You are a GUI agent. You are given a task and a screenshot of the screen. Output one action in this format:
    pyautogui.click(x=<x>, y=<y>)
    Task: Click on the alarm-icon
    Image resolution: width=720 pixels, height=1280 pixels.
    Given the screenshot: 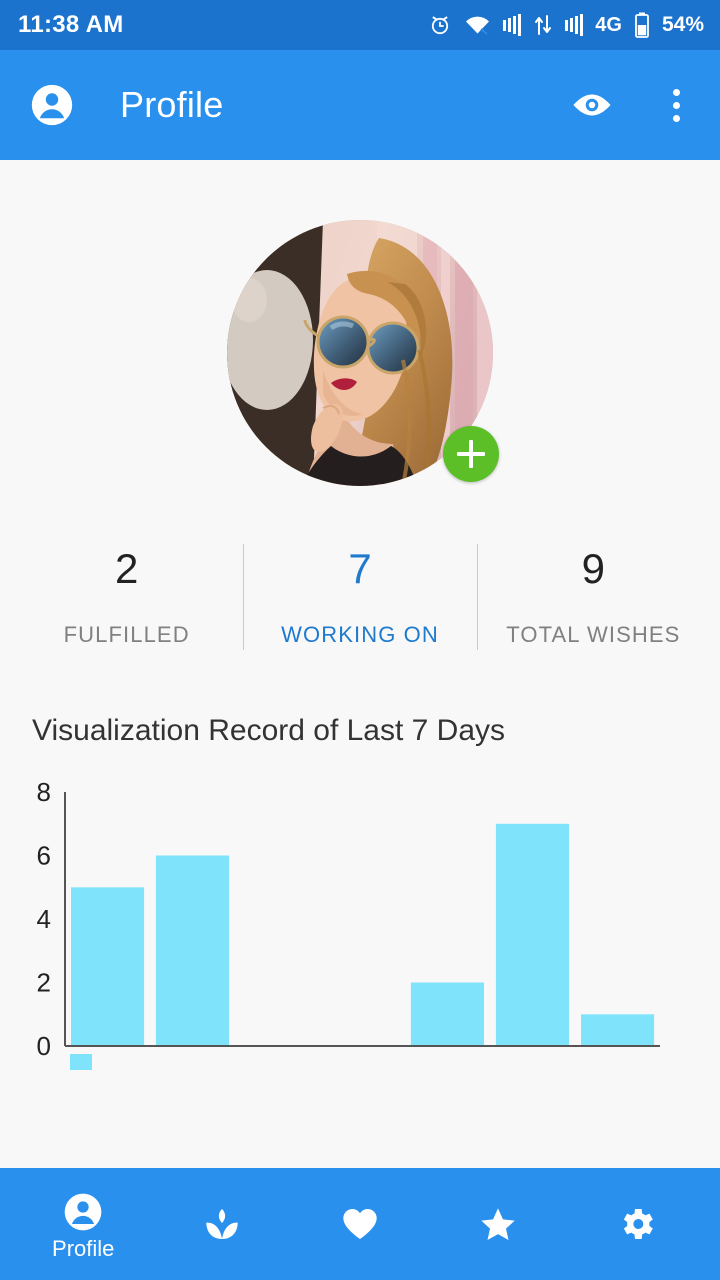 What is the action you would take?
    pyautogui.click(x=440, y=25)
    